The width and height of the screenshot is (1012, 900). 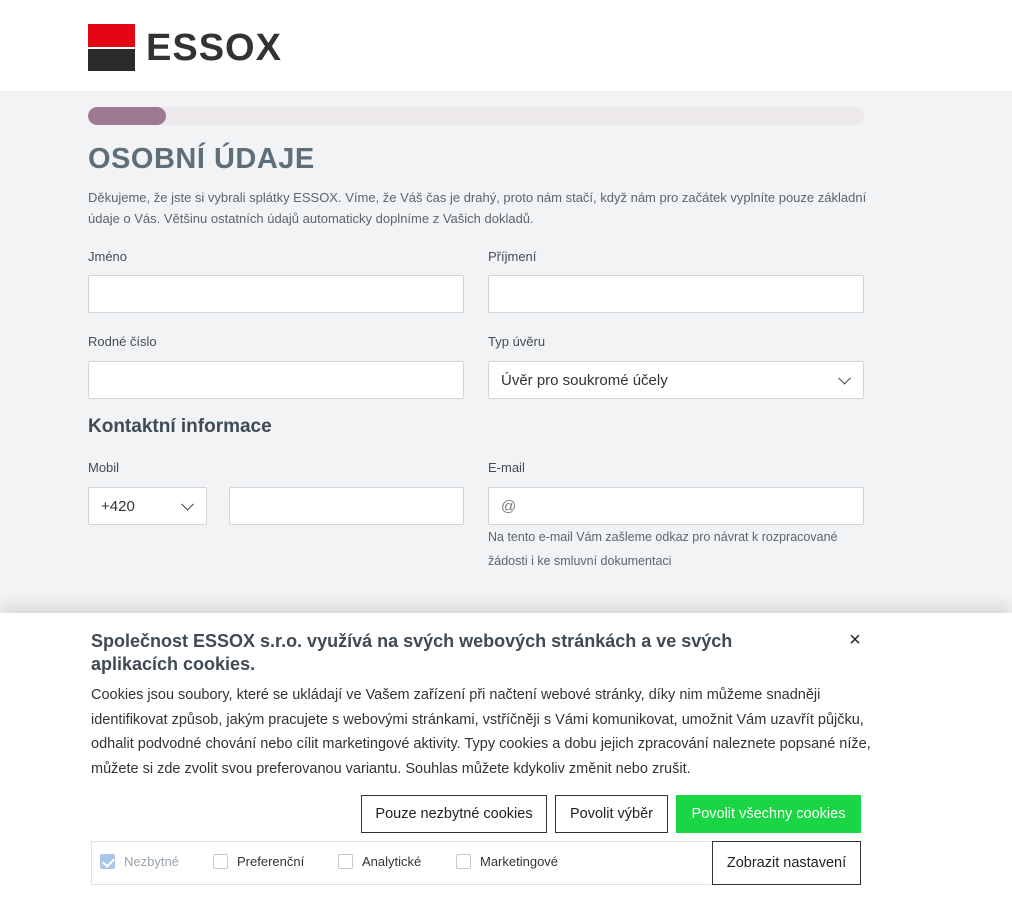 What do you see at coordinates (392, 861) in the screenshot?
I see `checkbox-analytics-label: Analytické` at bounding box center [392, 861].